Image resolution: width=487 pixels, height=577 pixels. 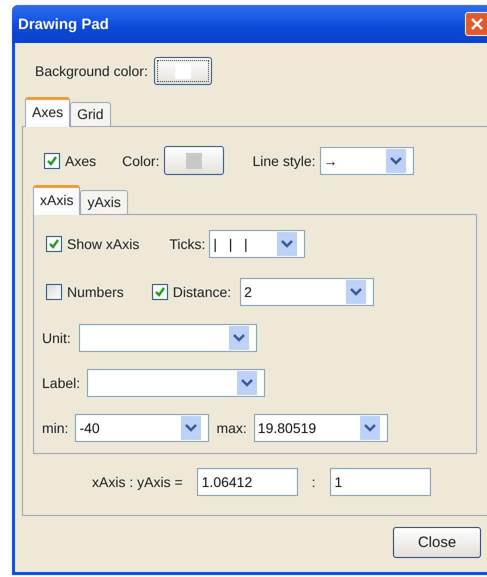 I want to click on input-field: 1.06412, so click(x=247, y=482).